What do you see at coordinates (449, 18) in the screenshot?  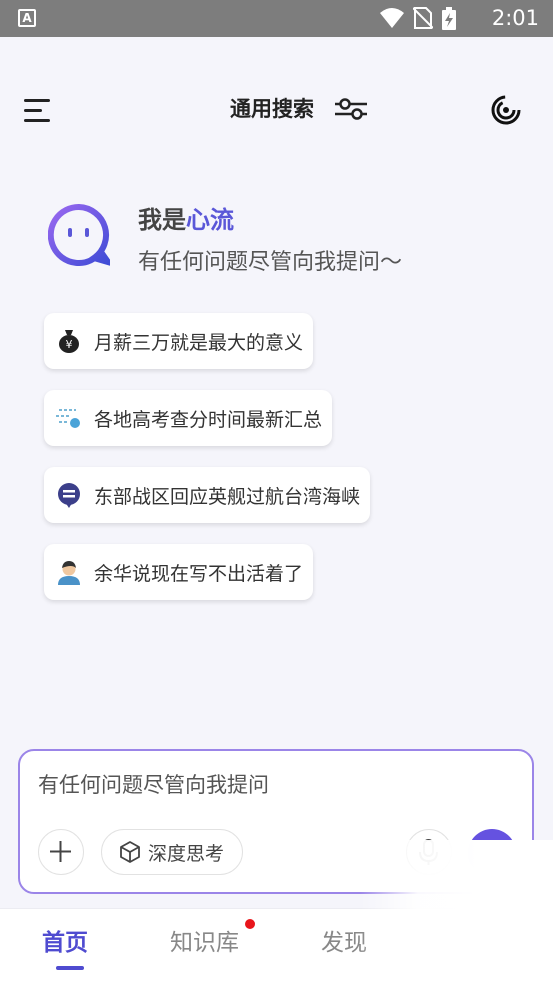 I see `battery-charging-icon` at bounding box center [449, 18].